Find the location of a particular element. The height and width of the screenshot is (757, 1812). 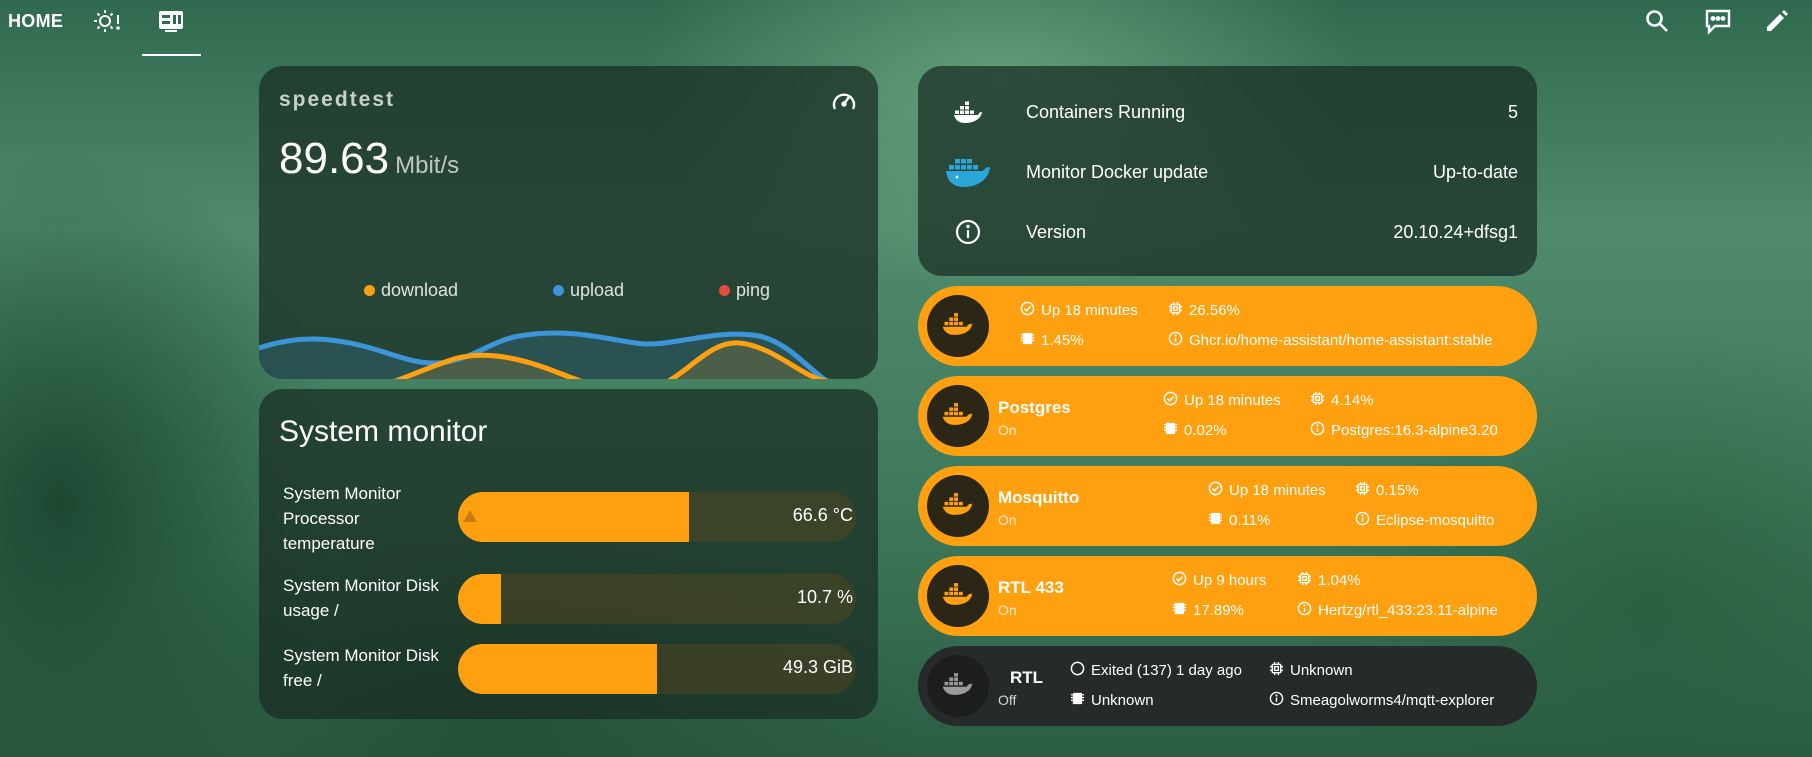

search-icon is located at coordinates (1657, 23).